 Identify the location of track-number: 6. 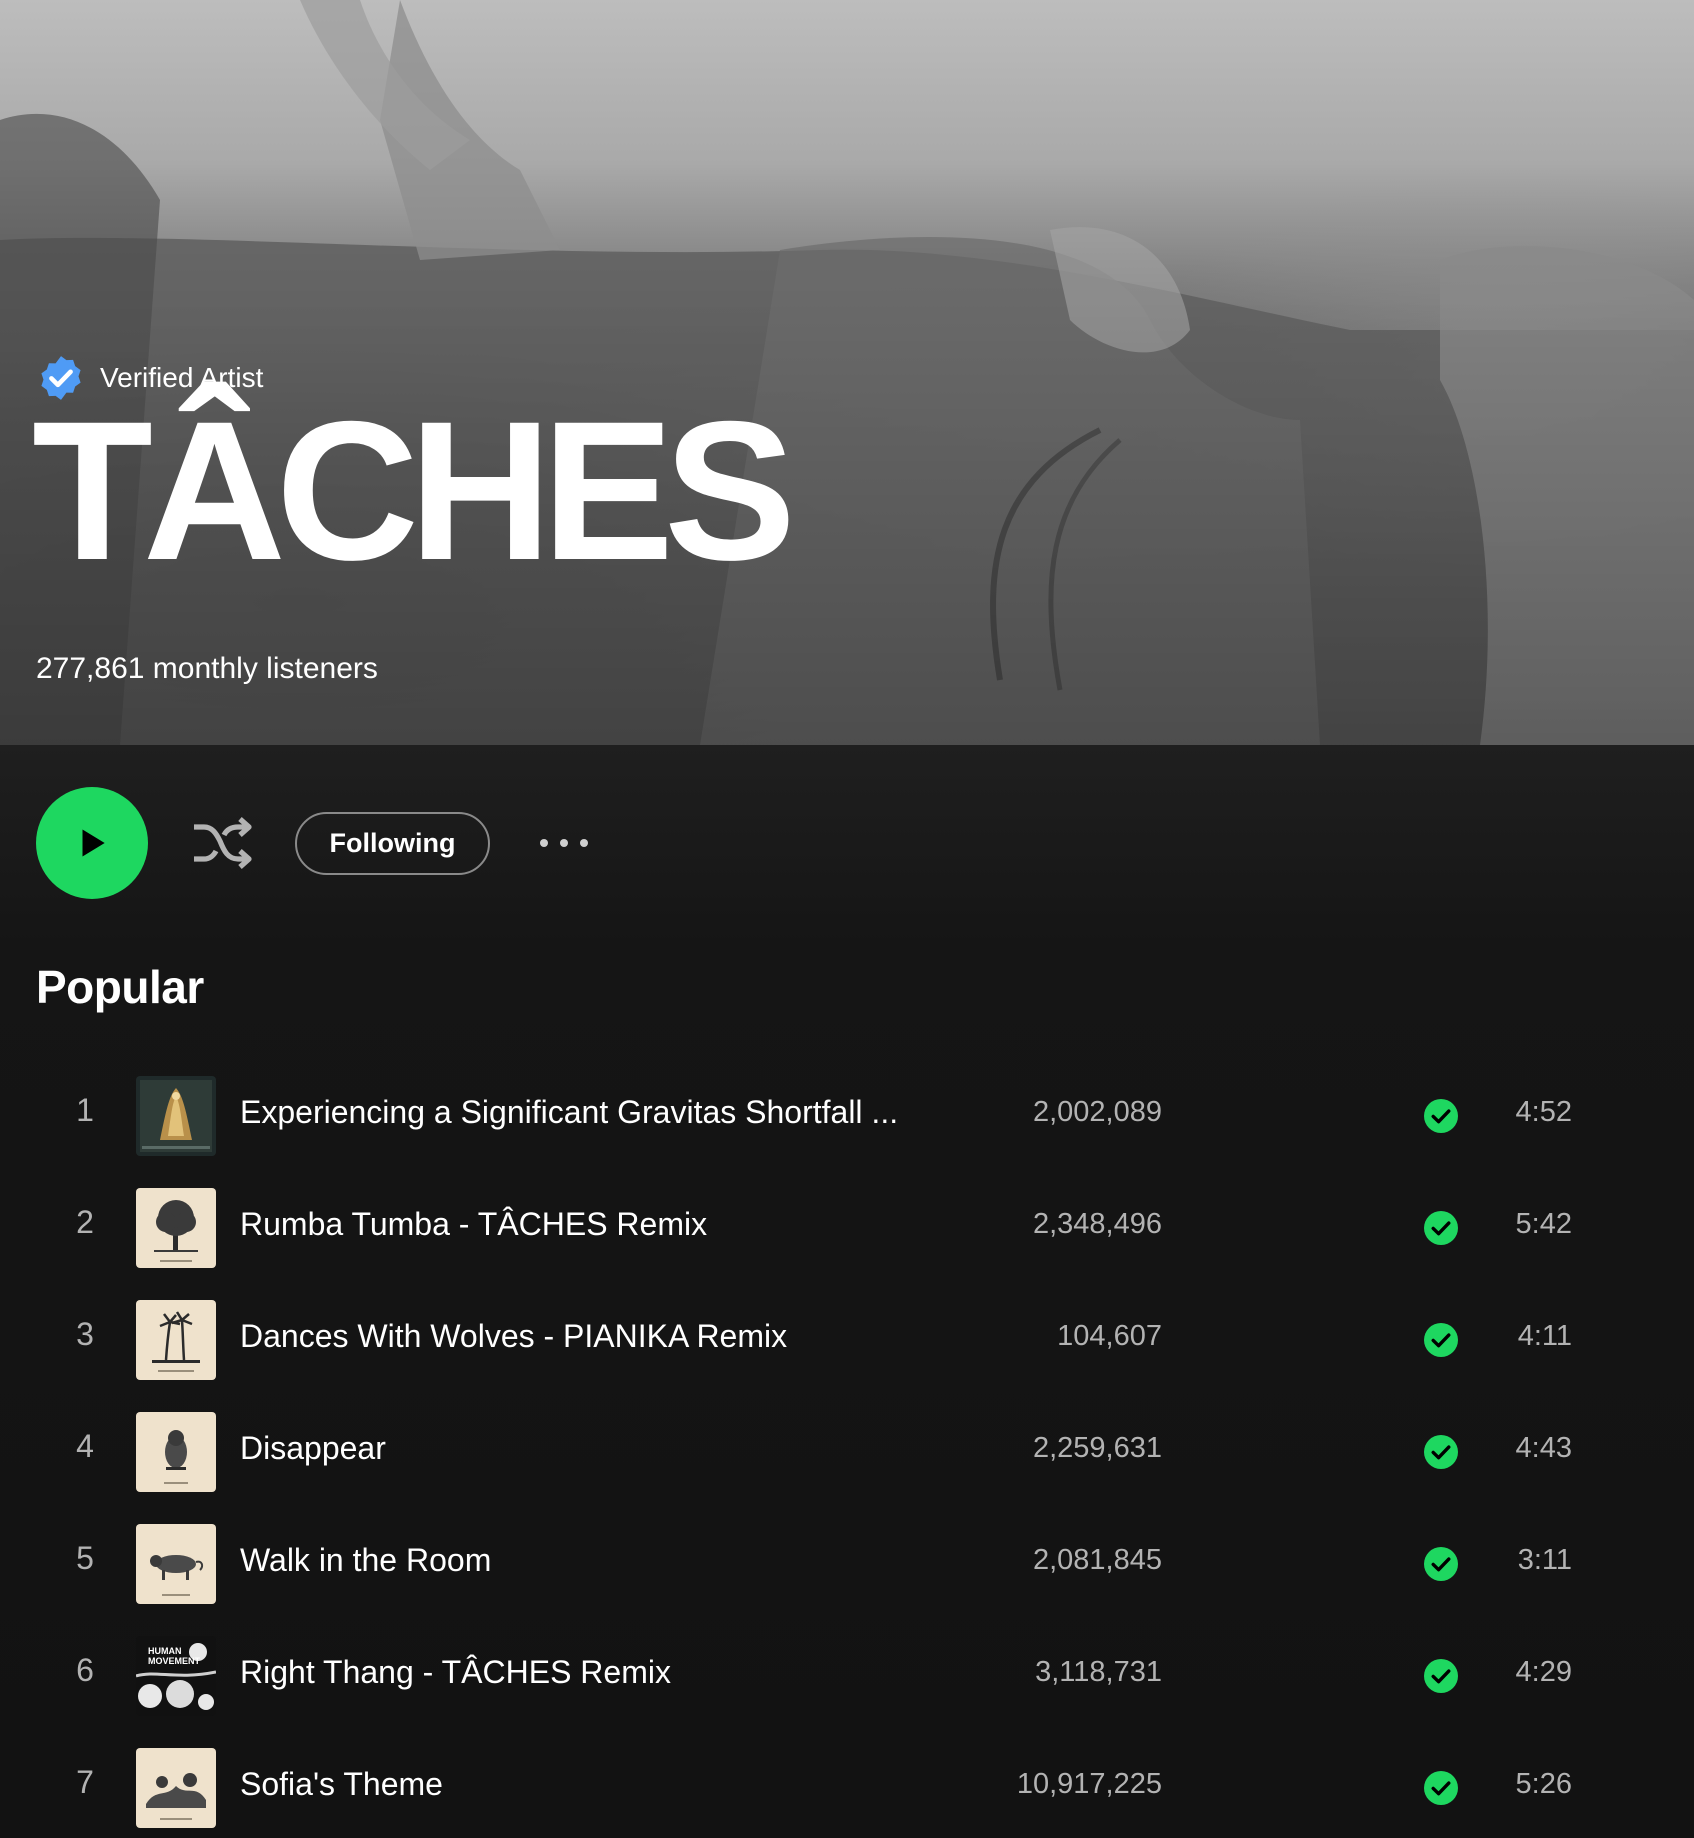
(85, 1670).